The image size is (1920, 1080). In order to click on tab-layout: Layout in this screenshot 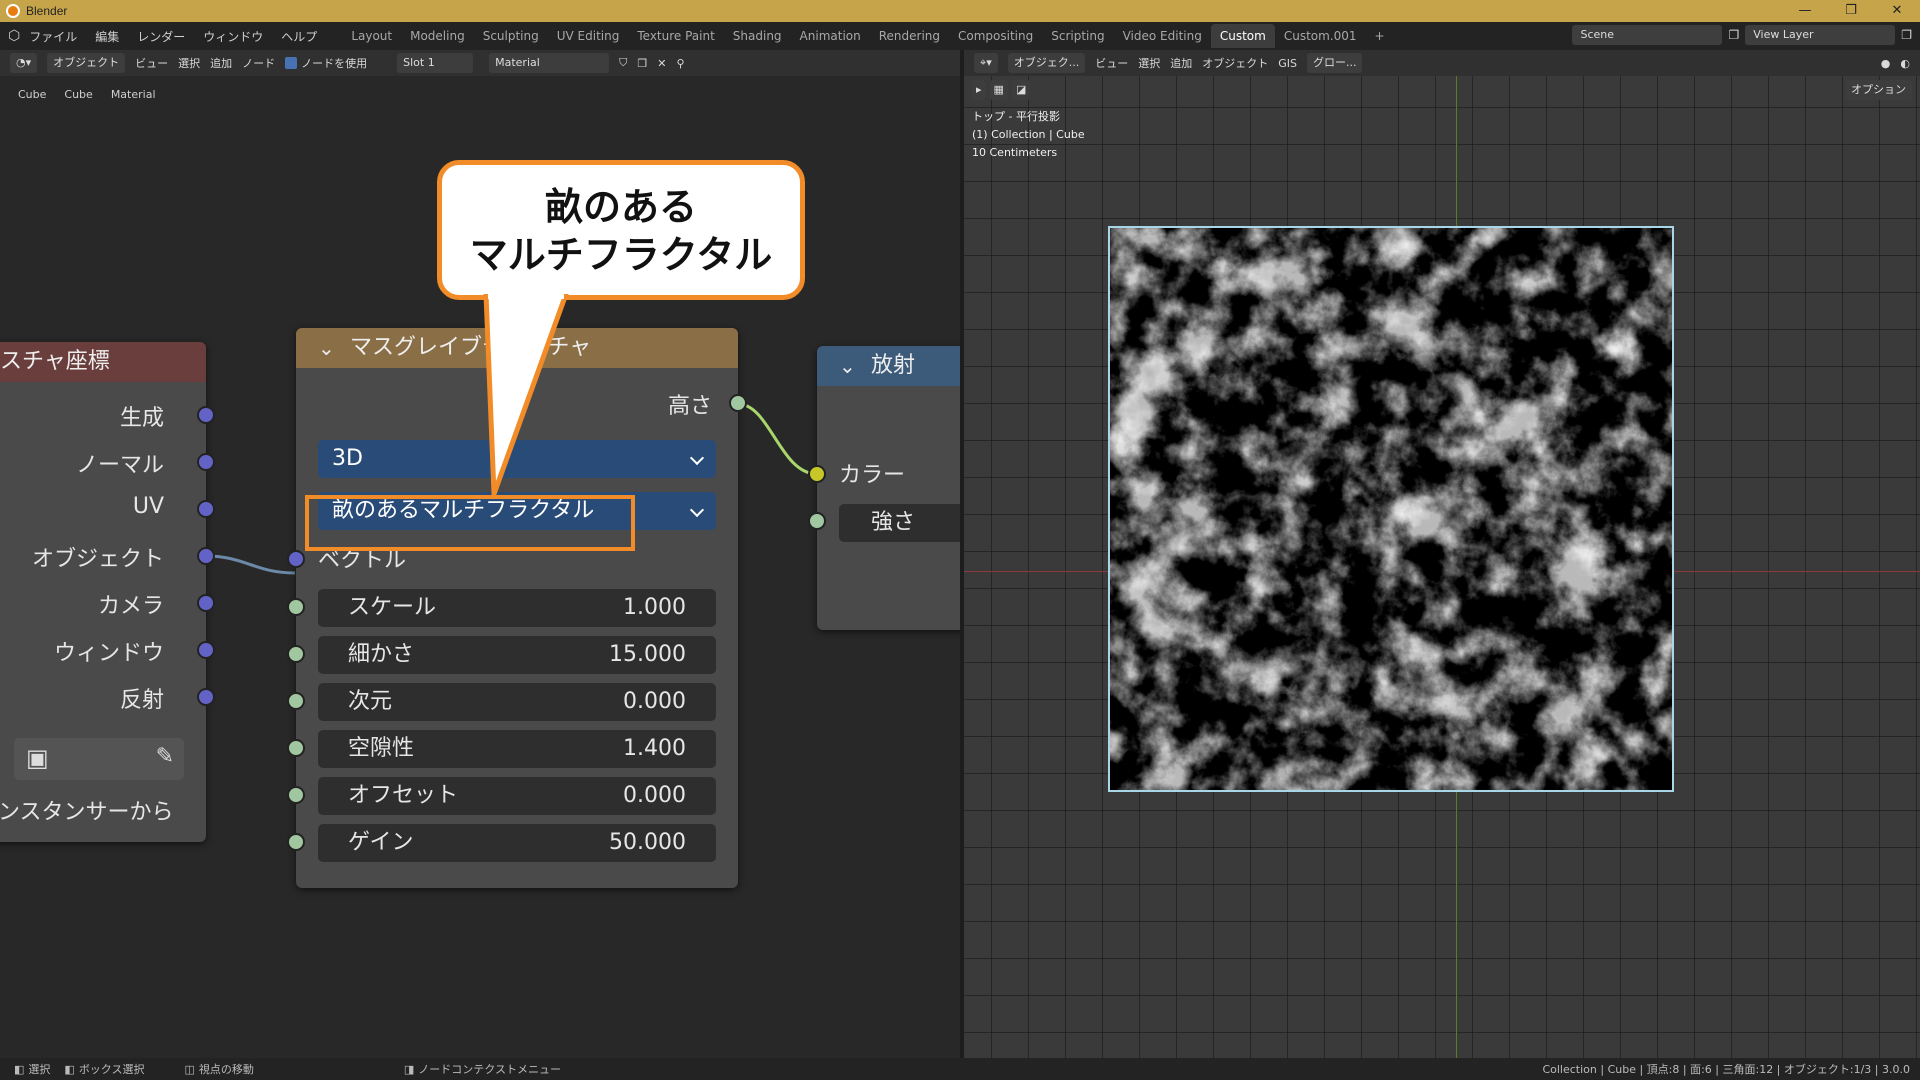, I will do `click(371, 36)`.